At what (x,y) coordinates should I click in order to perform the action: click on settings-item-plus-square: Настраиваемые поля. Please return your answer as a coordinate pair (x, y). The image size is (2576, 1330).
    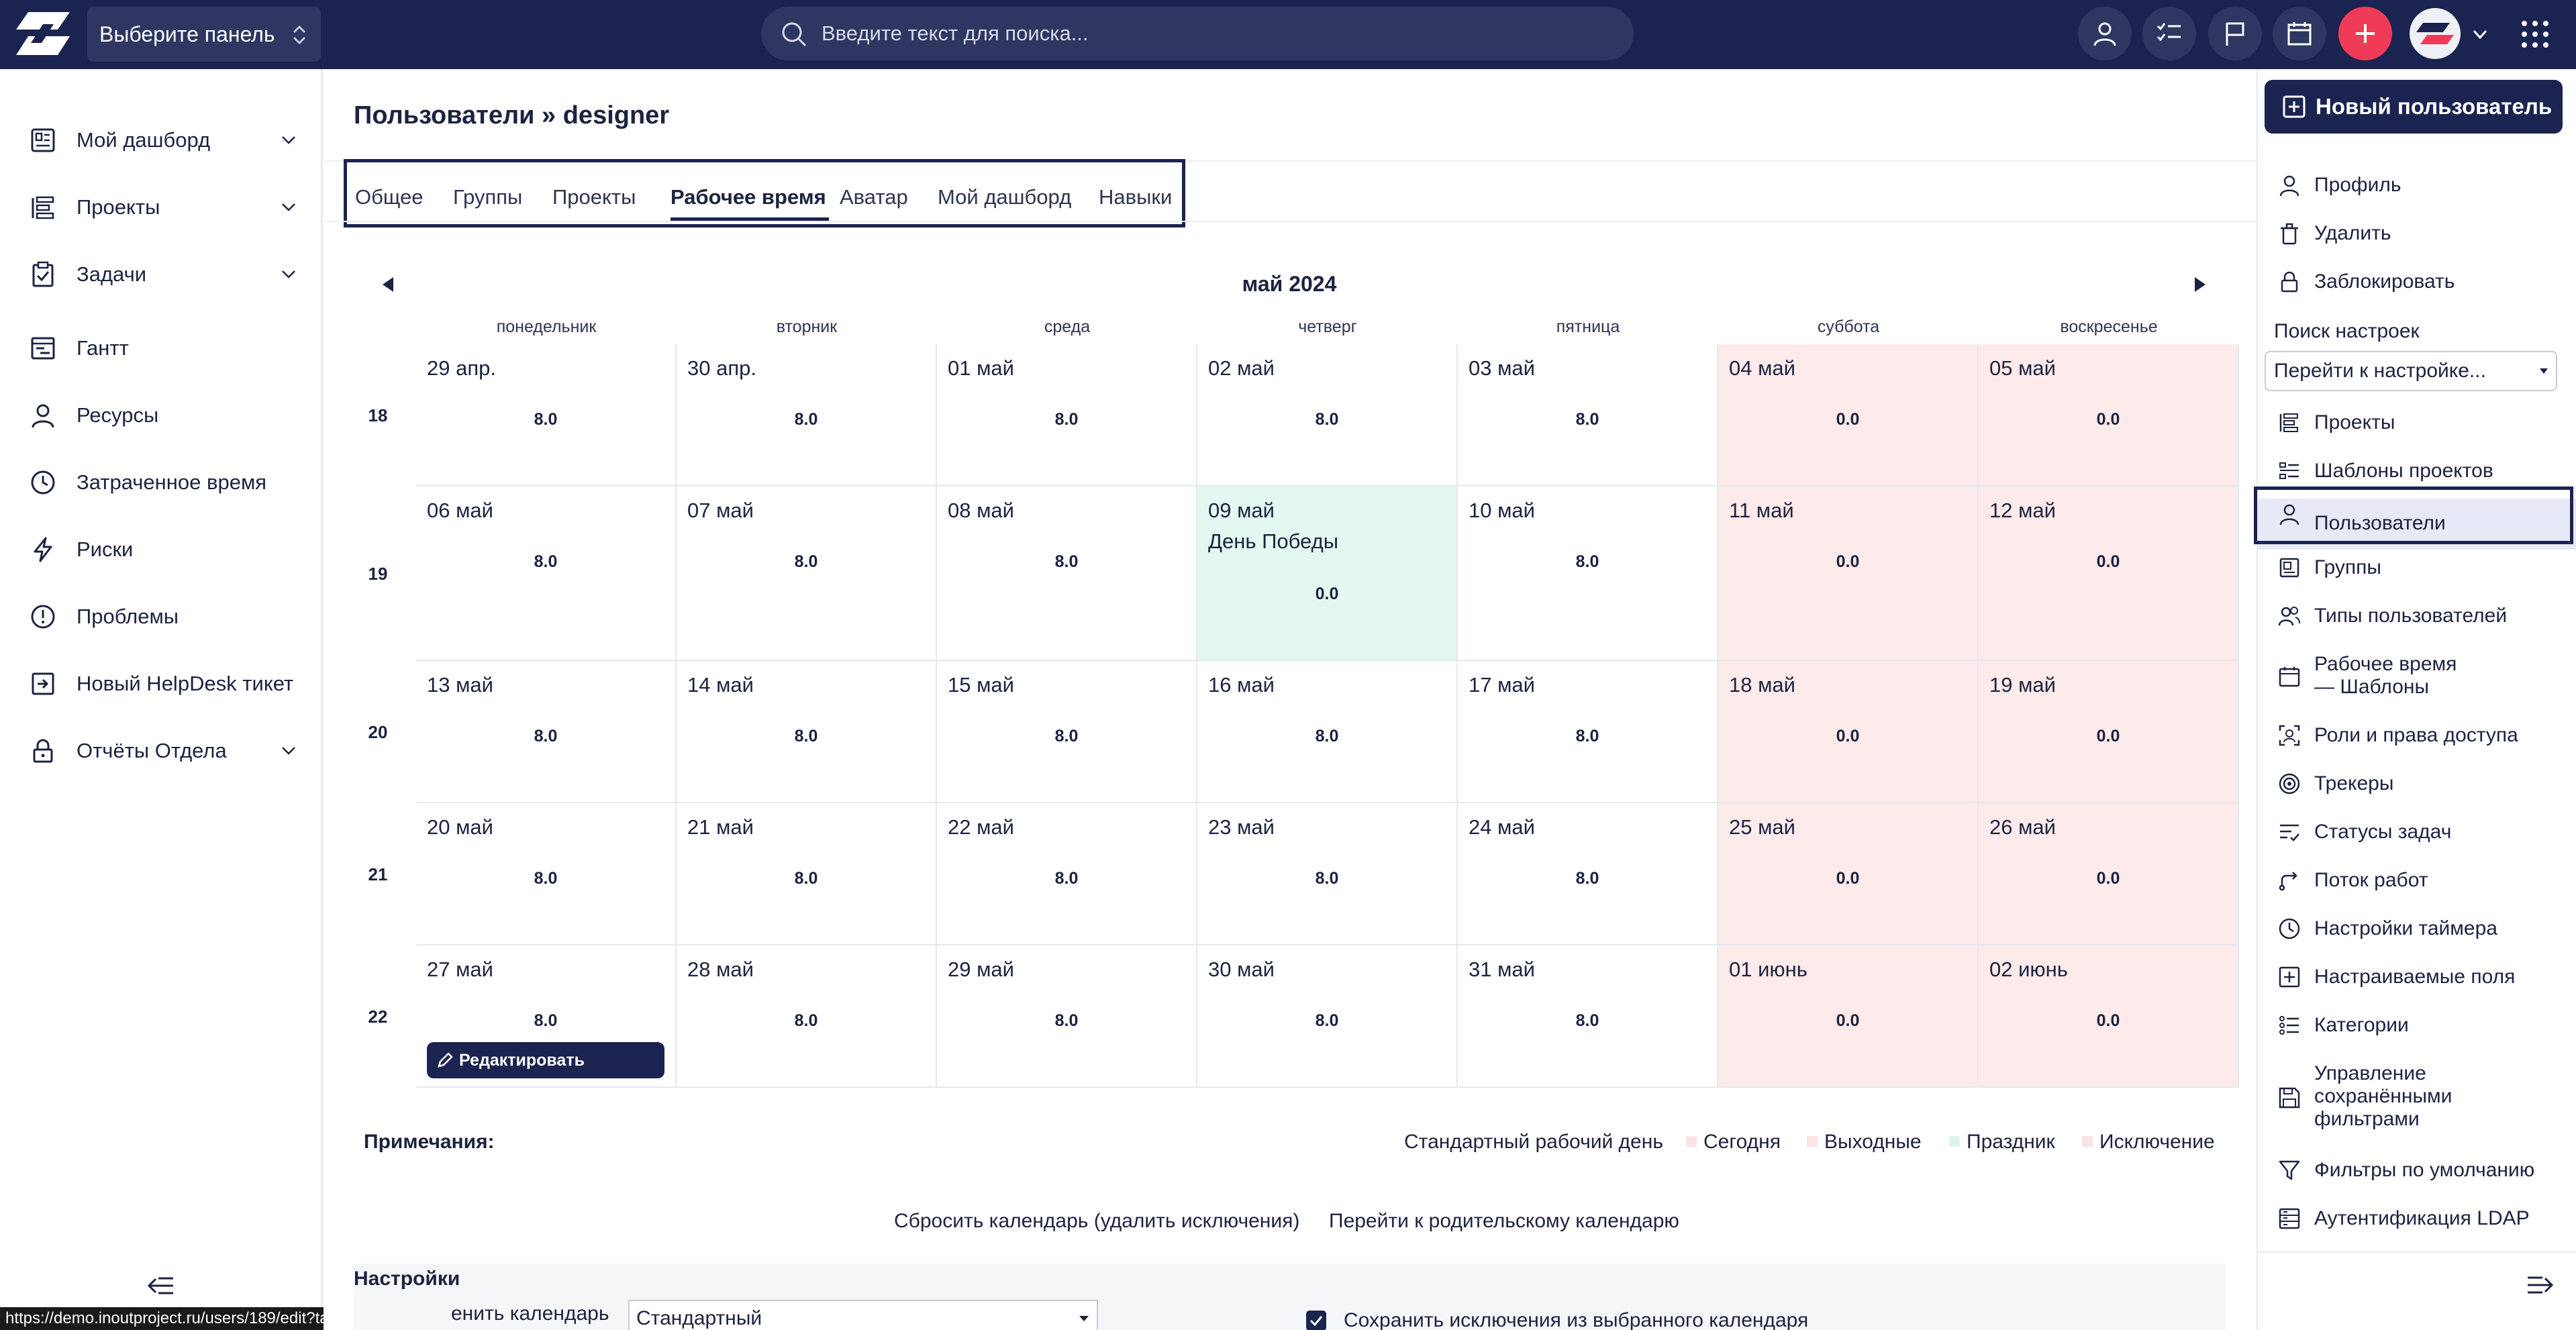
    Looking at the image, I should click on (2417, 977).